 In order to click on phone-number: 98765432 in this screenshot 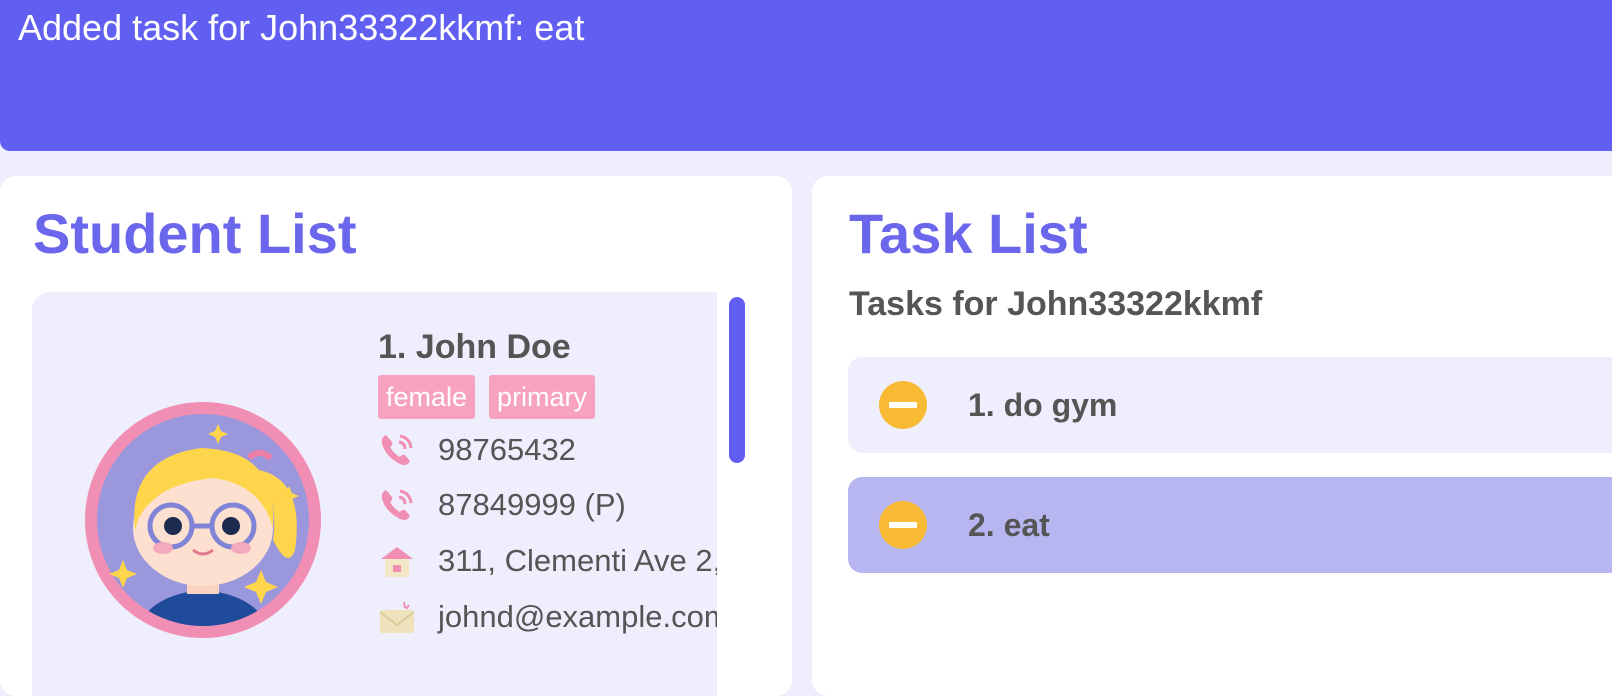, I will do `click(507, 449)`.